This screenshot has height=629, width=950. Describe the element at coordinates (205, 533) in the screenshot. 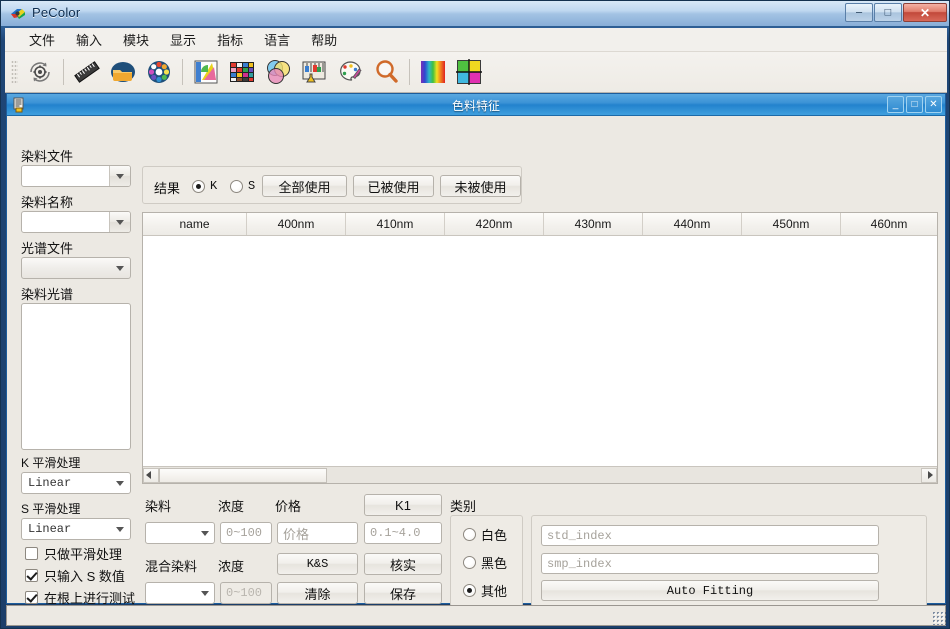

I see `dye-dropdown-button` at that location.